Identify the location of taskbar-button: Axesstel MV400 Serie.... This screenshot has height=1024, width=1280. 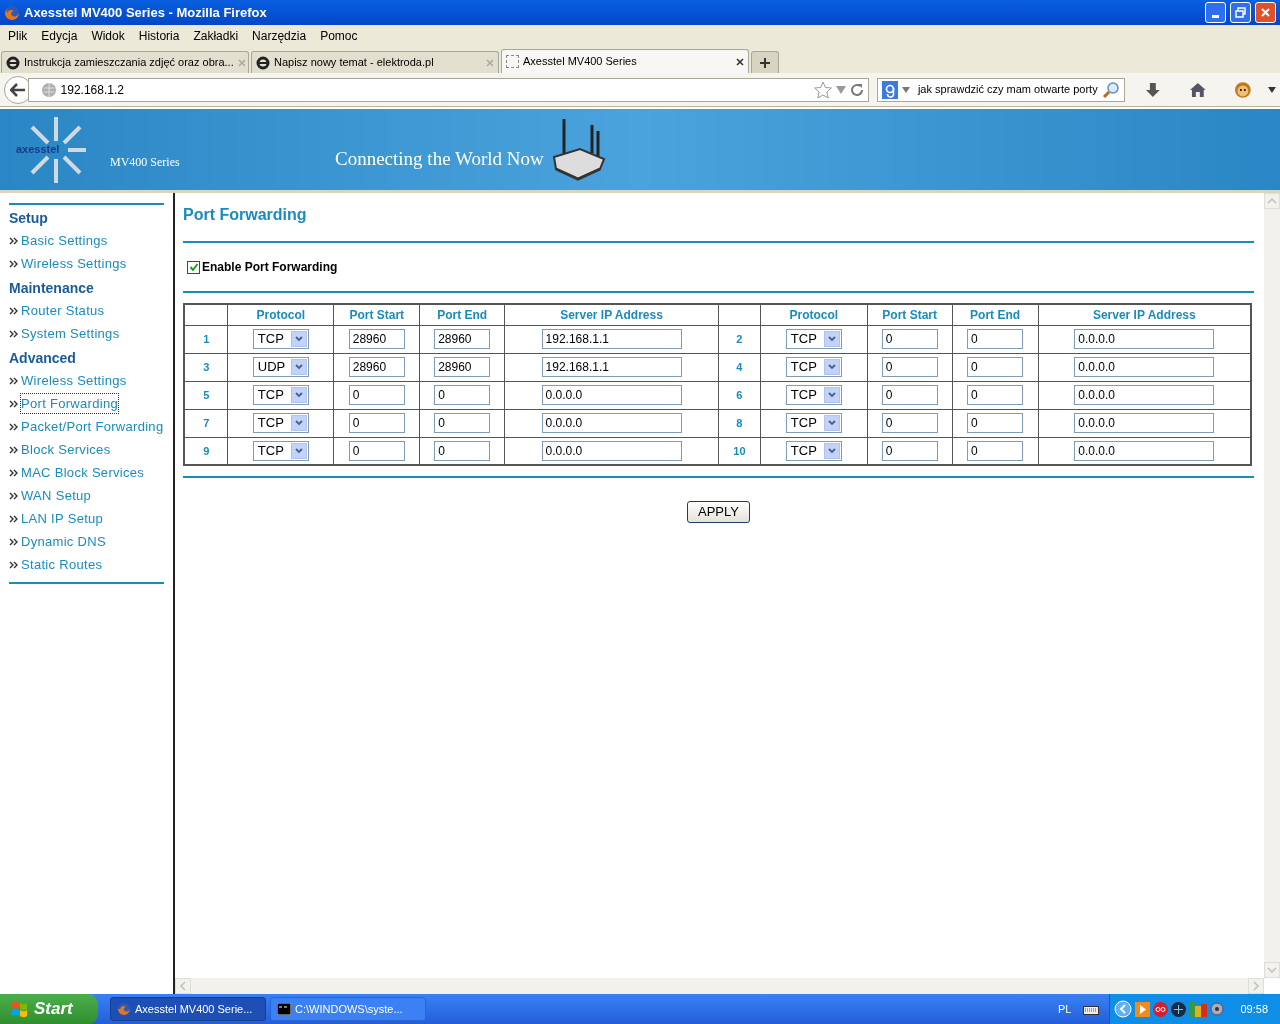
(188, 1009).